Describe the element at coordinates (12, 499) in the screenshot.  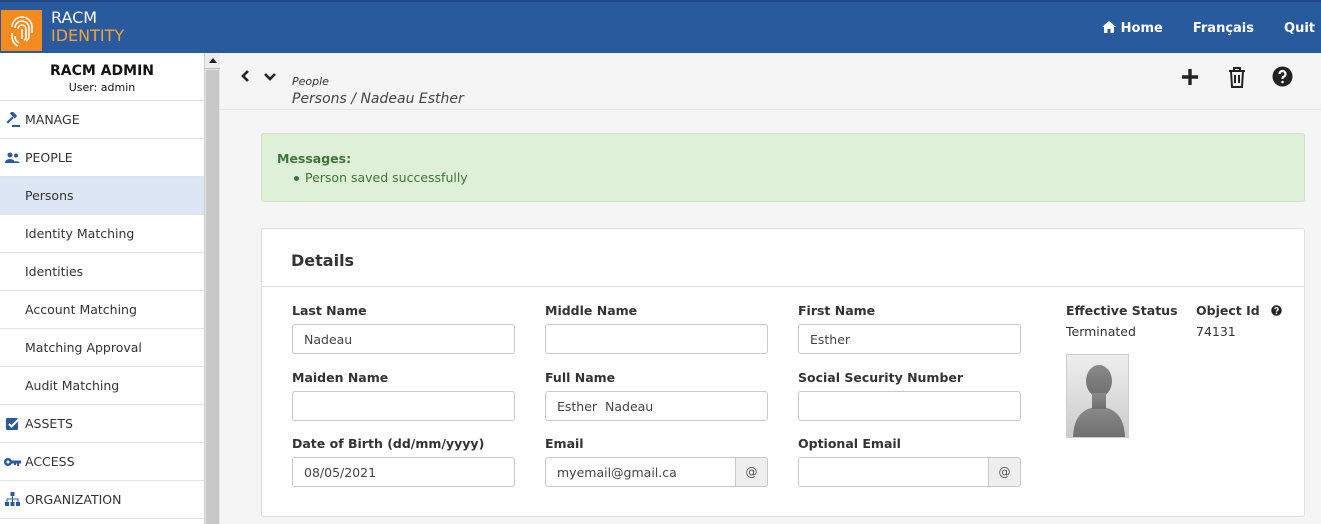
I see `org-chart-icon` at that location.